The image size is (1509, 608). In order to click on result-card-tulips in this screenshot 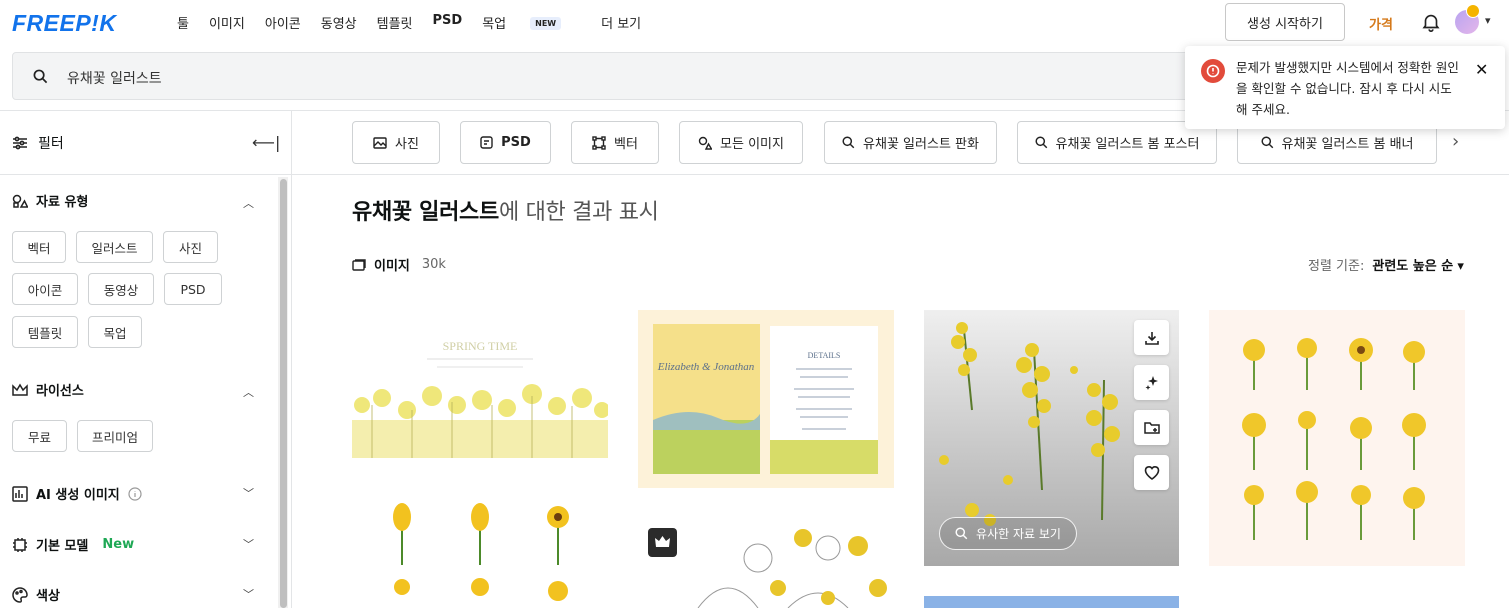, I will do `click(480, 551)`.